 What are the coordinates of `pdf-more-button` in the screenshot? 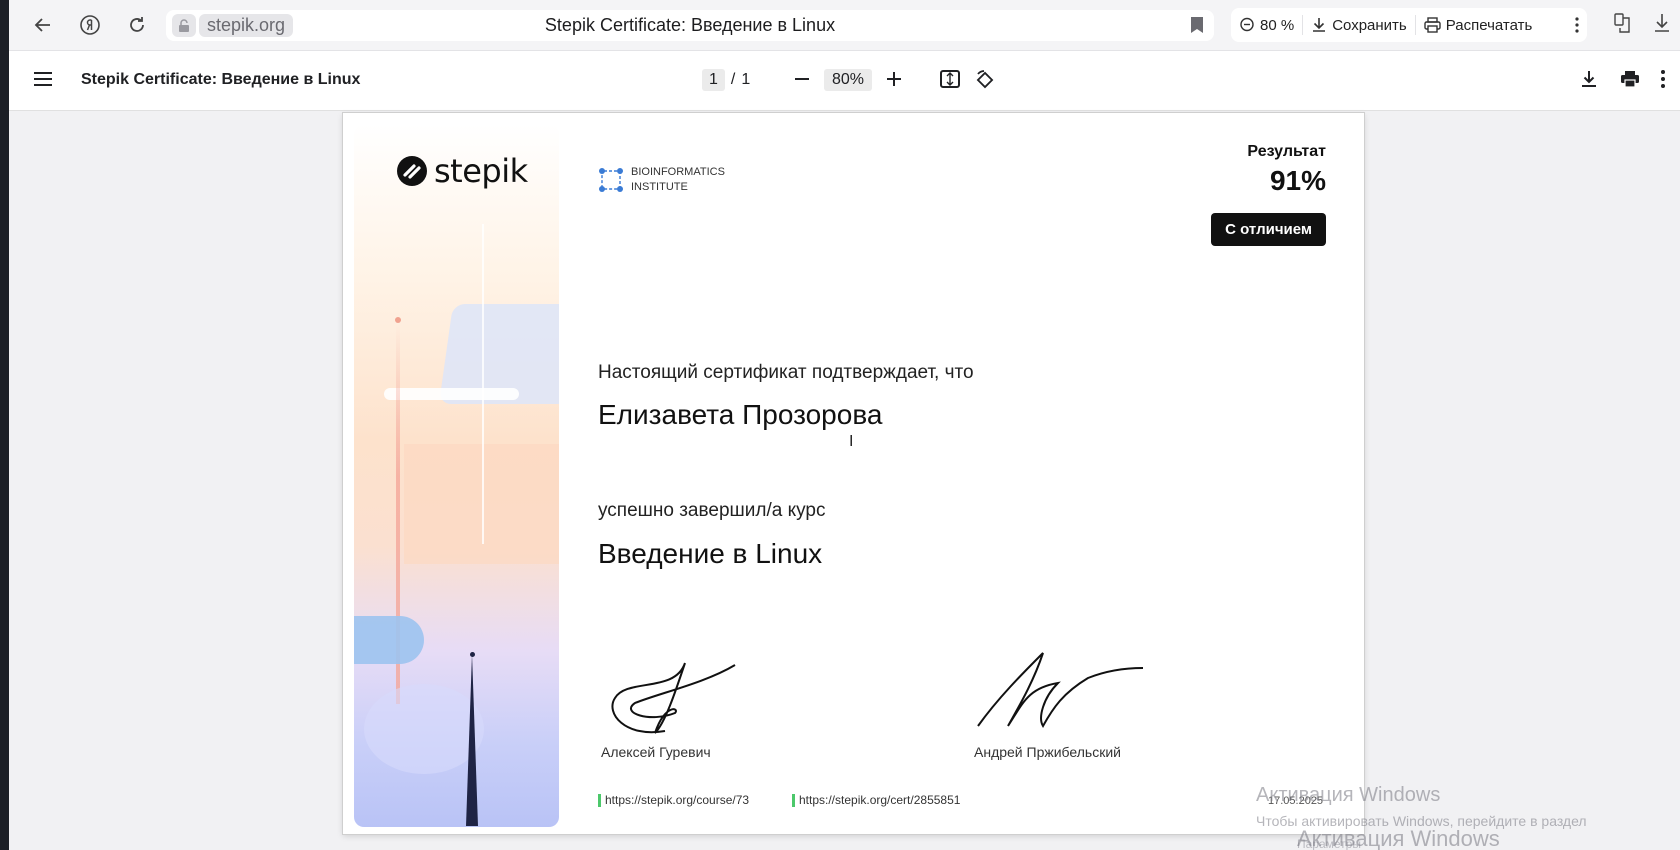 It's located at (1663, 81).